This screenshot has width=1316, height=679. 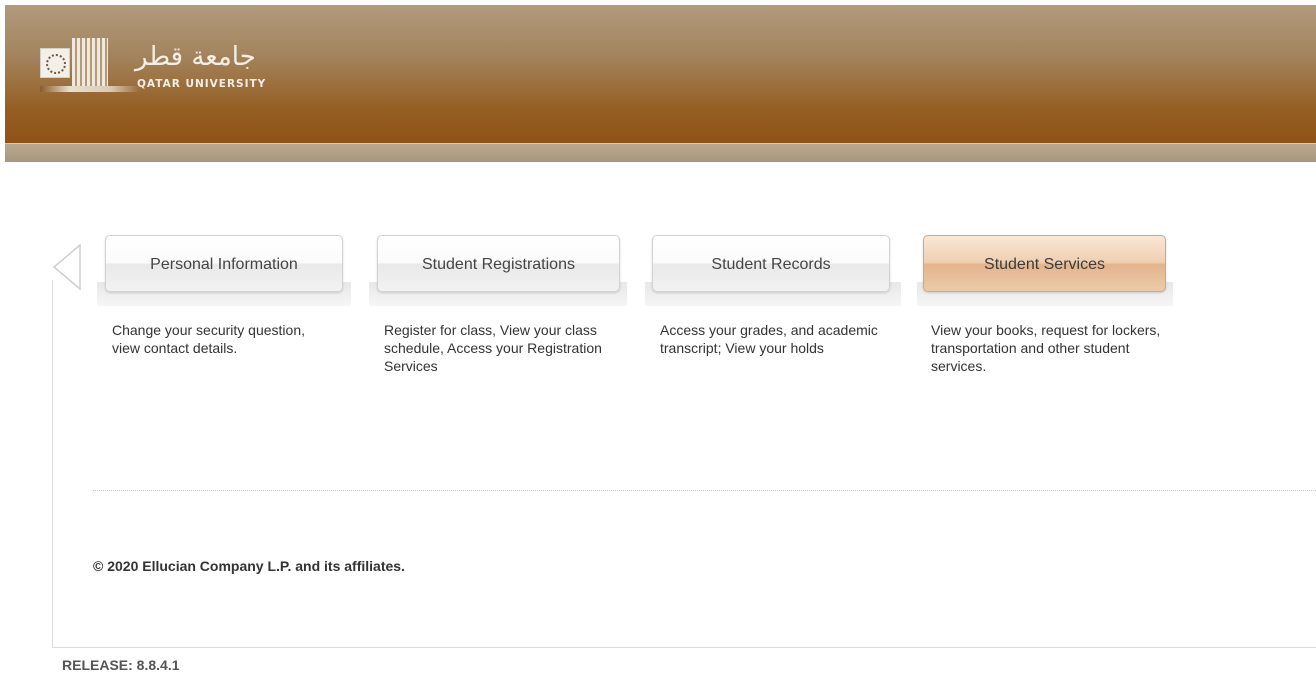 What do you see at coordinates (202, 84) in the screenshot?
I see `logo-latin-text: QATAR UNIVERSITY` at bounding box center [202, 84].